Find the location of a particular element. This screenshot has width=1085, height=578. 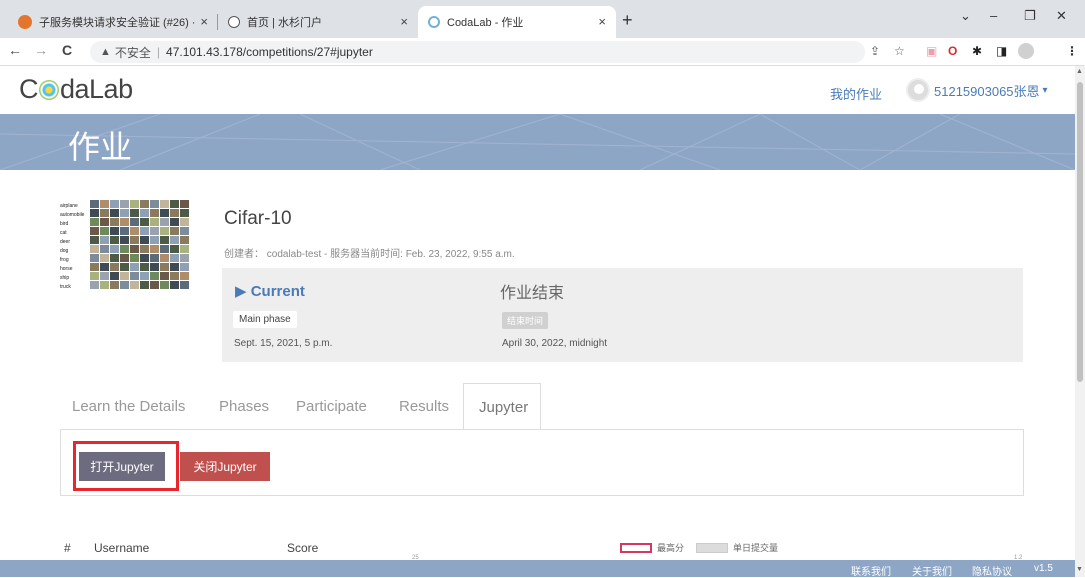

footer-version: v1.5 is located at coordinates (1043, 568).